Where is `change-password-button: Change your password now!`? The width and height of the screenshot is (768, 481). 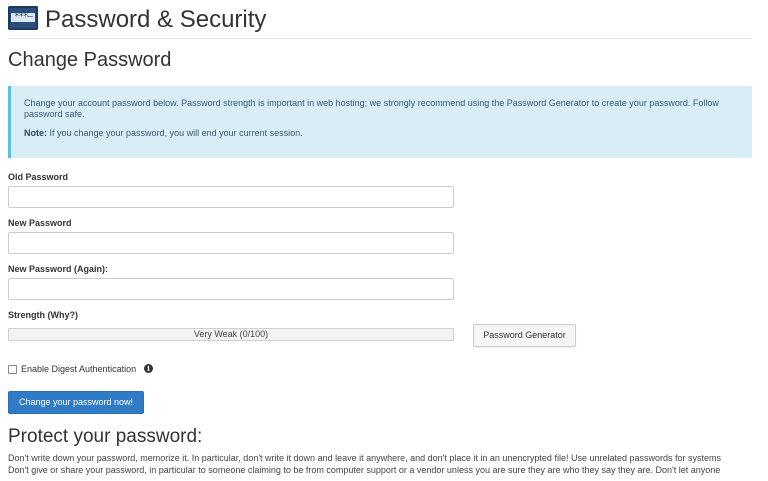 change-password-button: Change your password now! is located at coordinates (76, 402).